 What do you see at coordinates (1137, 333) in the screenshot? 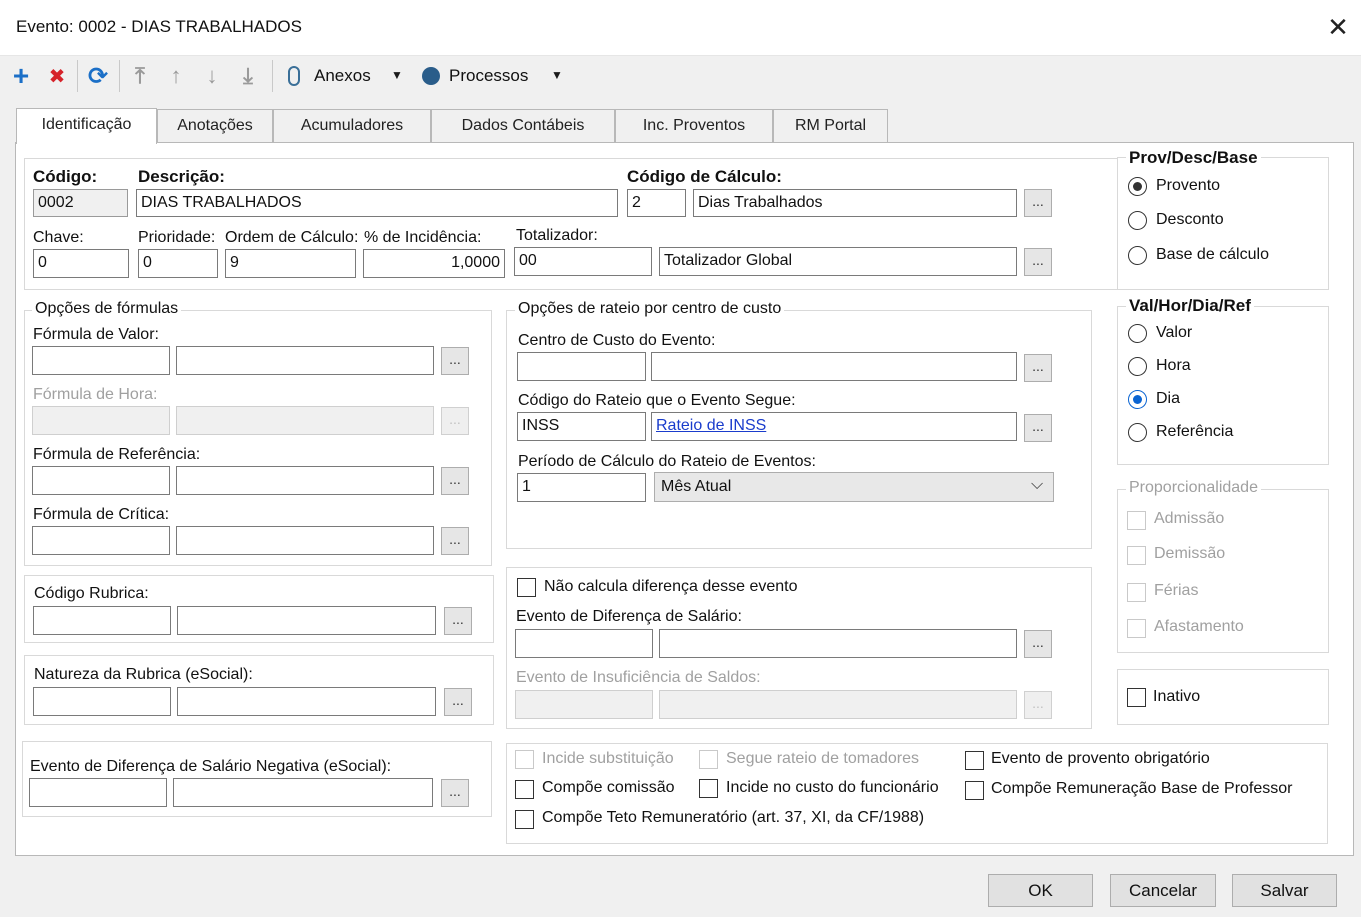
I see `radio-valor` at bounding box center [1137, 333].